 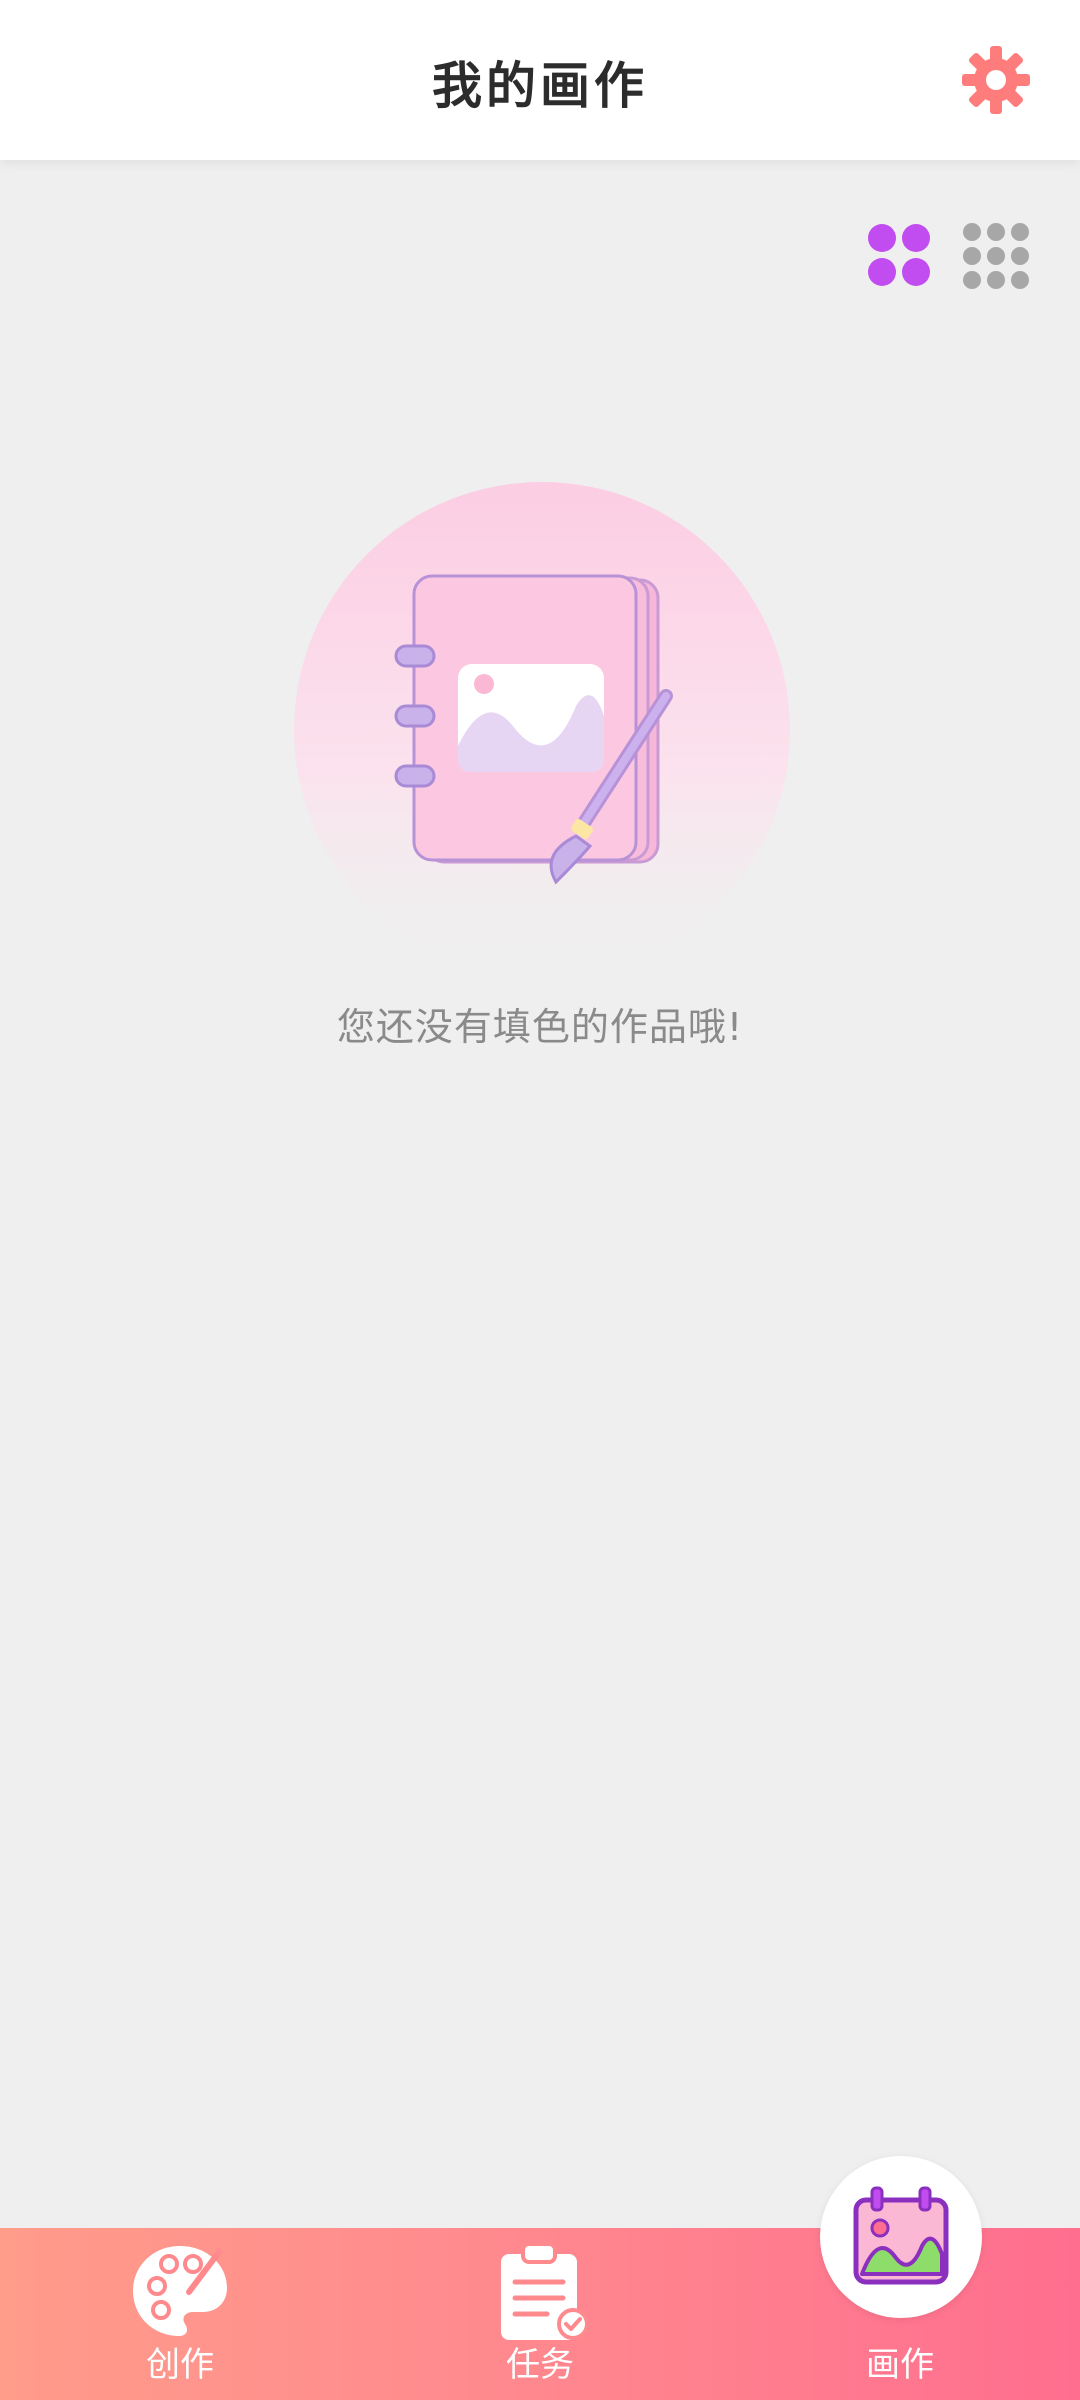 I want to click on empty-state-illustration, so click(x=540, y=729).